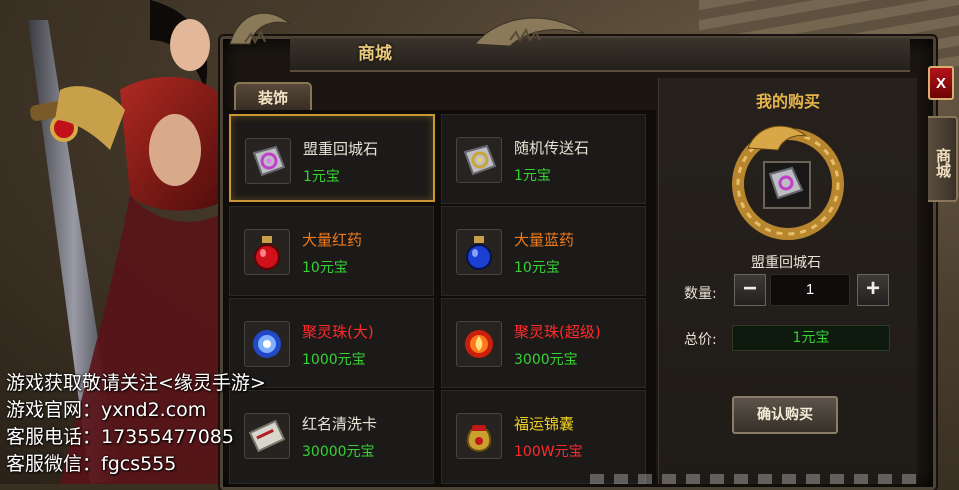  Describe the element at coordinates (548, 452) in the screenshot. I see `item-price: 100W元宝` at that location.